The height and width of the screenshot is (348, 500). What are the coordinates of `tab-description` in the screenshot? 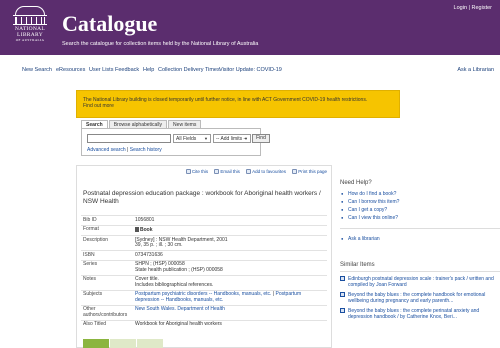 It's located at (123, 343).